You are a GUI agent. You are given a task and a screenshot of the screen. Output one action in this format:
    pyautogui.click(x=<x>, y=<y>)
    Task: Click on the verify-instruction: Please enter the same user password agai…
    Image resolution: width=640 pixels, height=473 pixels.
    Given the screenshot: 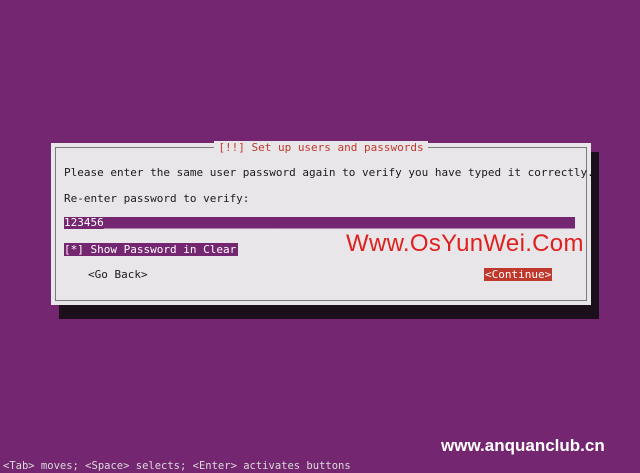 What is the action you would take?
    pyautogui.click(x=329, y=172)
    